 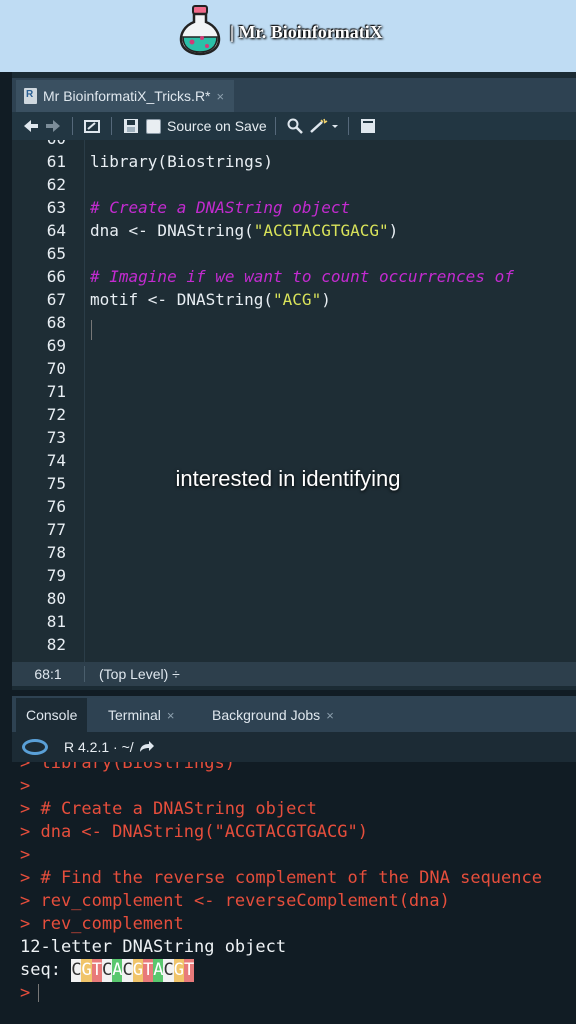 What do you see at coordinates (56, 230) in the screenshot?
I see `line-number: 64` at bounding box center [56, 230].